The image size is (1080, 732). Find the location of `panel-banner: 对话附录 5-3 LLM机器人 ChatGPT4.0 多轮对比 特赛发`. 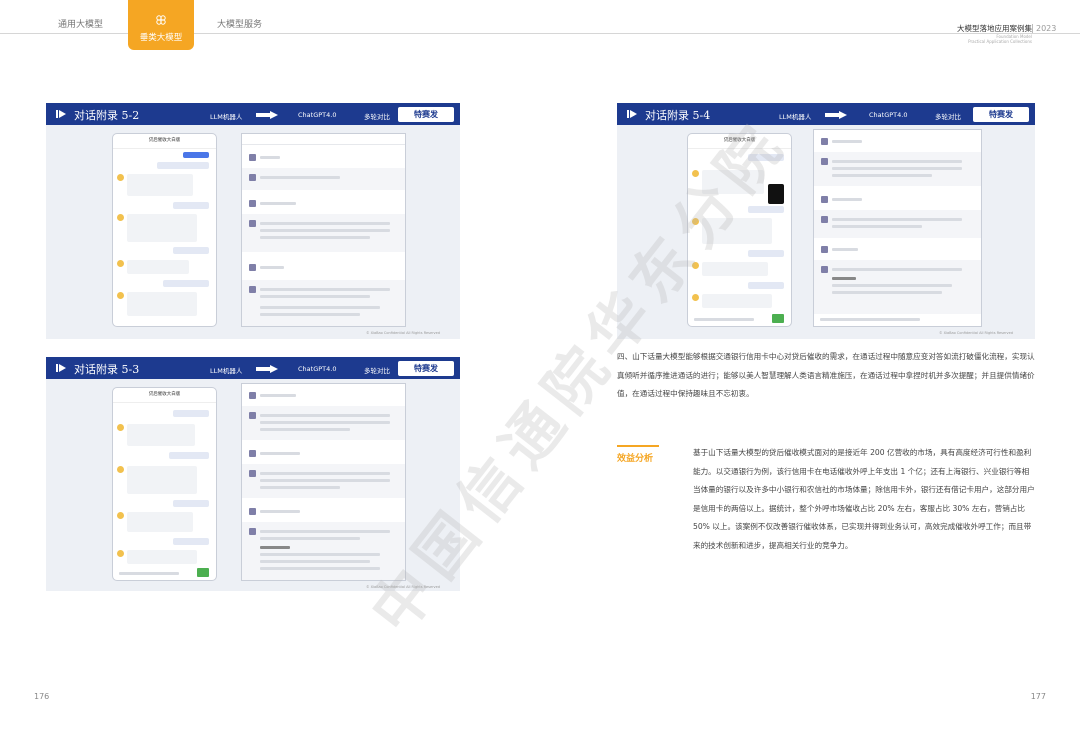

panel-banner: 对话附录 5-3 LLM机器人 ChatGPT4.0 多轮对比 特赛发 is located at coordinates (253, 368).